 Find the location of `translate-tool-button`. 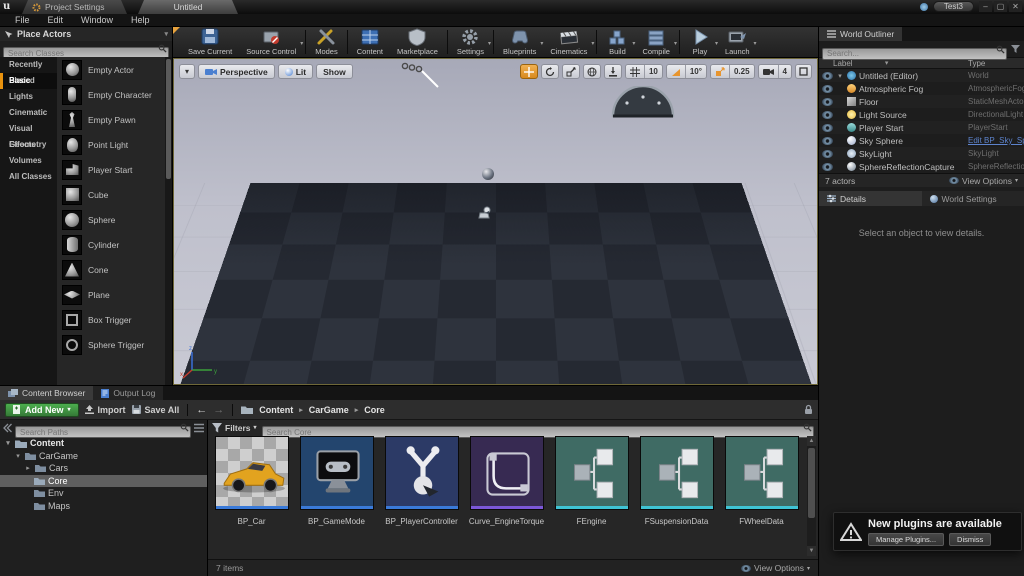

translate-tool-button is located at coordinates (528, 71).